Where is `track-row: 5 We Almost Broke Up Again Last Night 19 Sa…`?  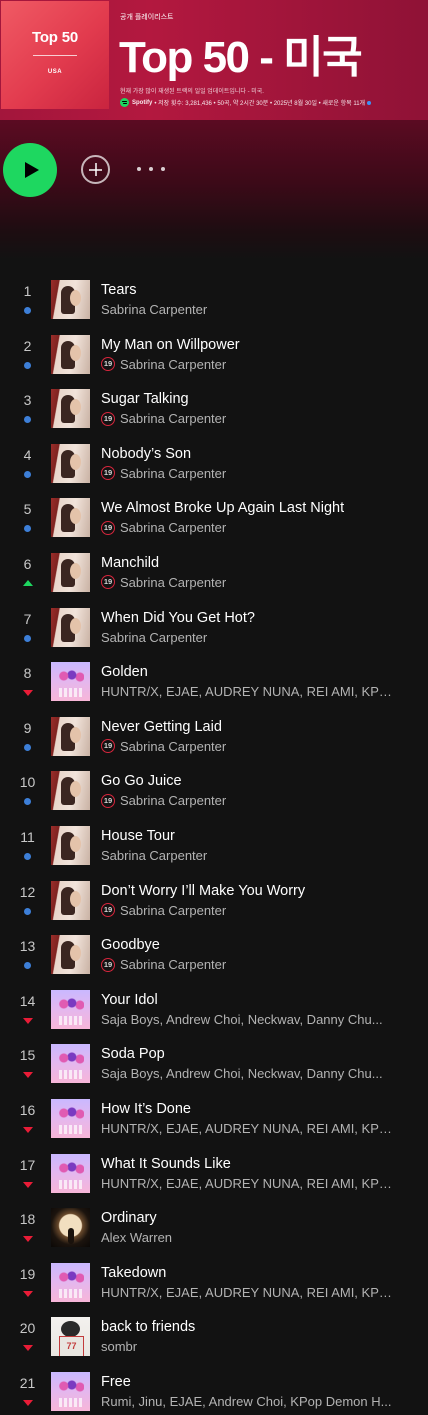
track-row: 5 We Almost Broke Up Again Last Night 19 Sa… is located at coordinates (214, 522).